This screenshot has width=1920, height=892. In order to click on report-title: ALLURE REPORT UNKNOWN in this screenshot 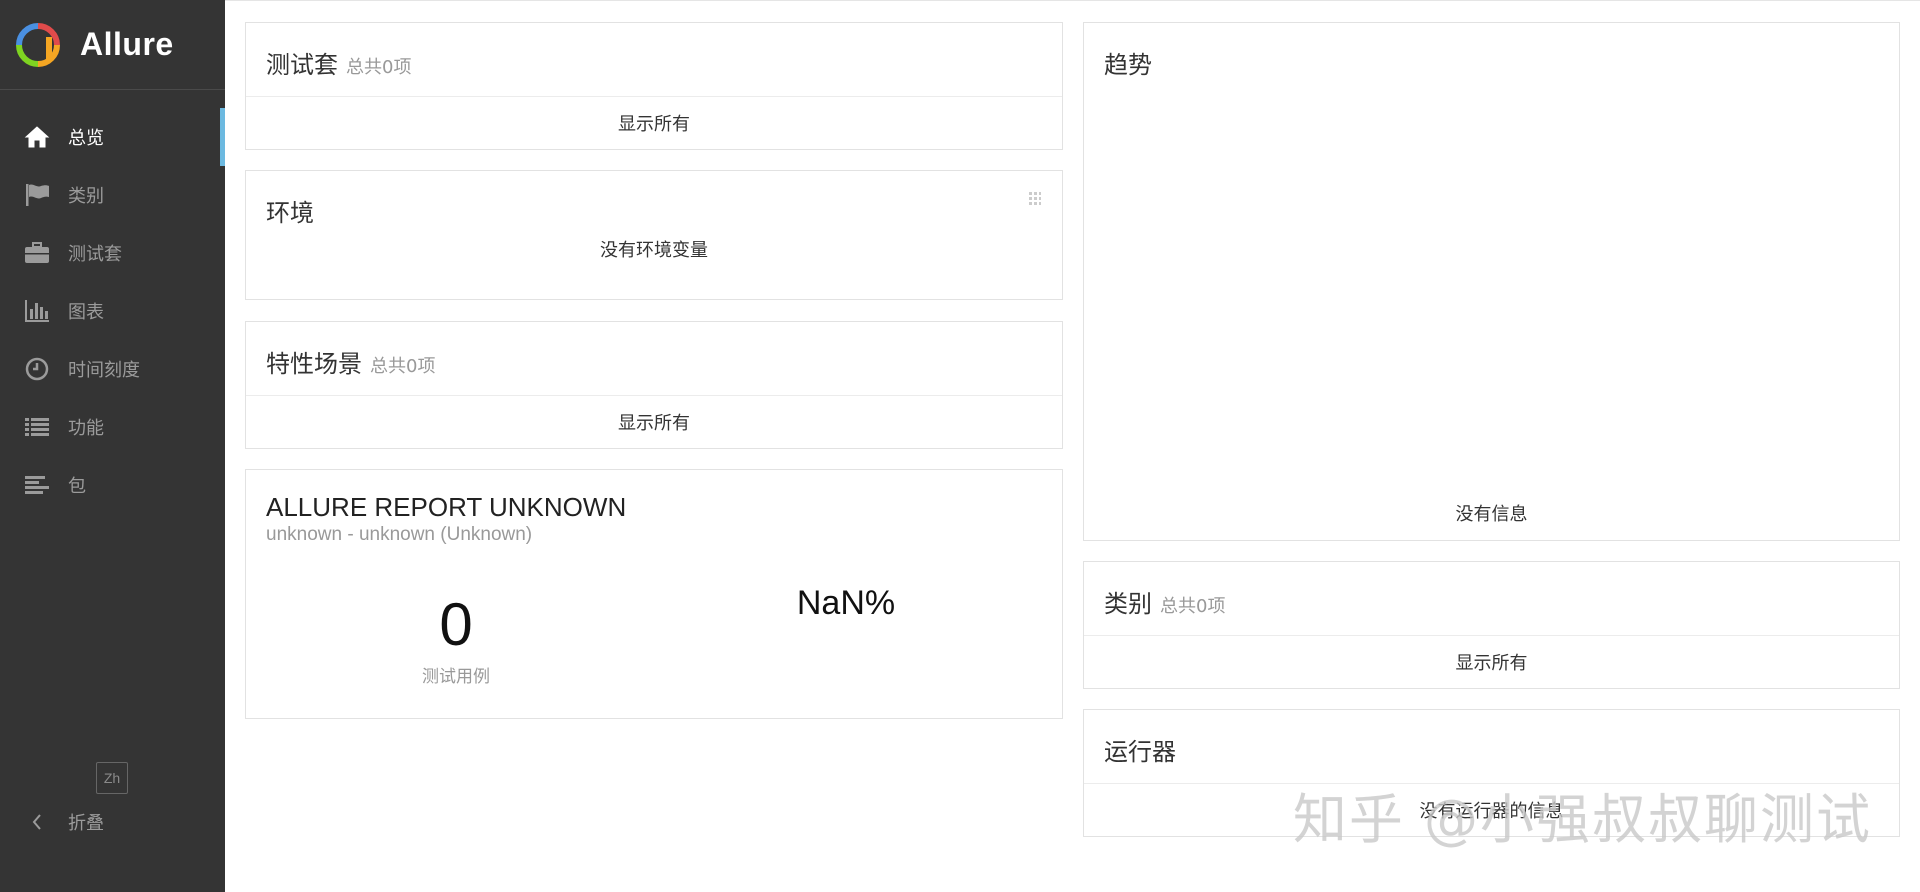, I will do `click(446, 507)`.